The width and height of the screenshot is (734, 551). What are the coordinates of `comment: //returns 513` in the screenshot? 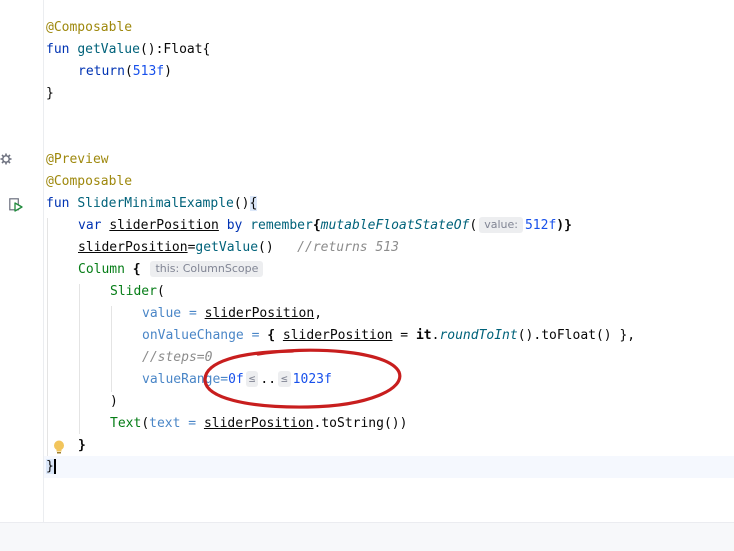 It's located at (348, 247).